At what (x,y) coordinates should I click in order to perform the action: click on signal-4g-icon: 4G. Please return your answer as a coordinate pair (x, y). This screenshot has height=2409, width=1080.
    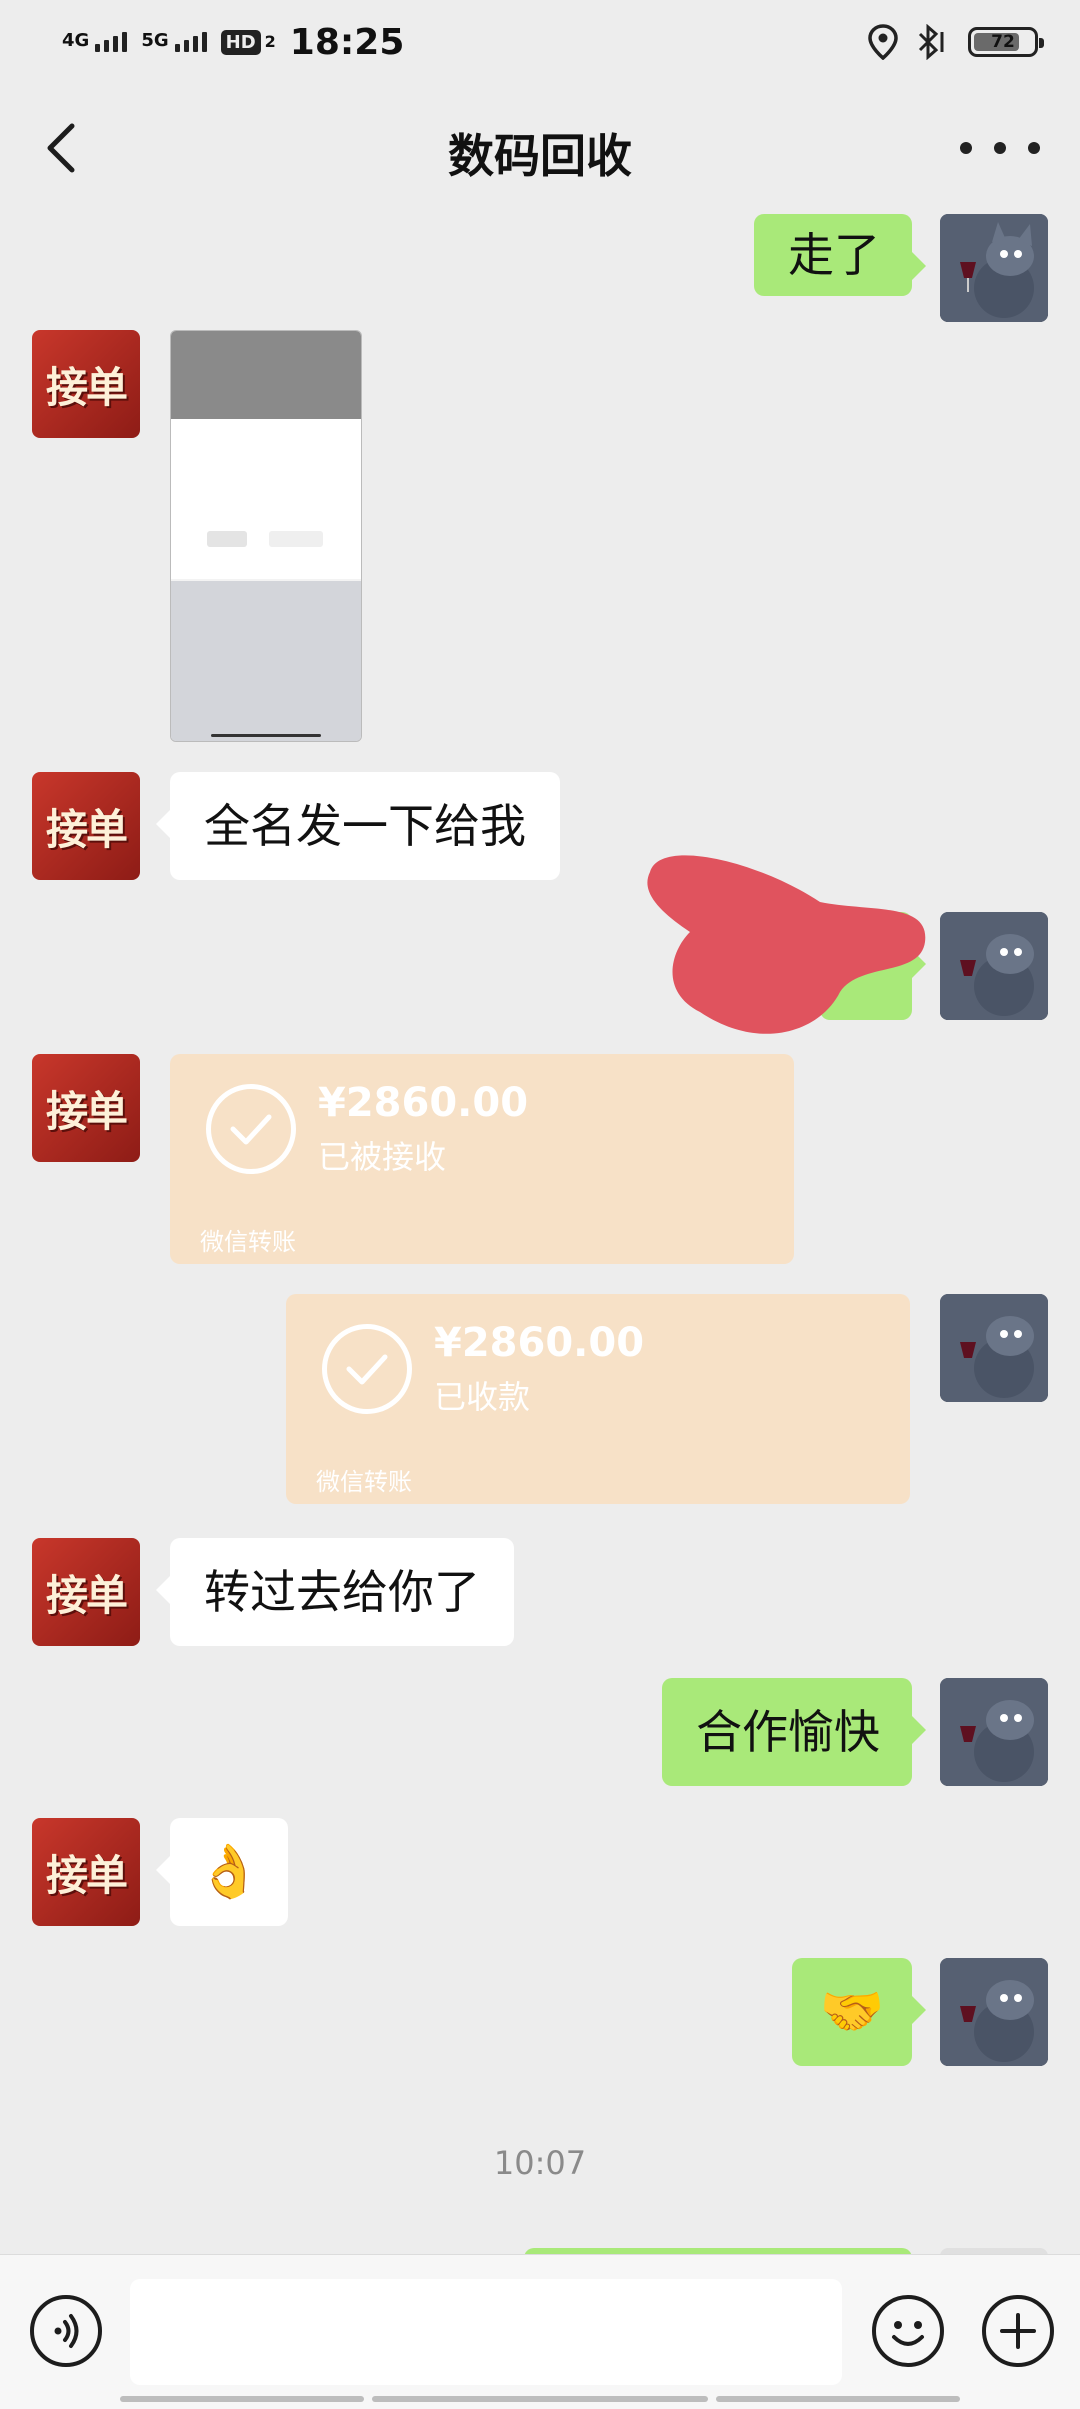
    Looking at the image, I should click on (95, 42).